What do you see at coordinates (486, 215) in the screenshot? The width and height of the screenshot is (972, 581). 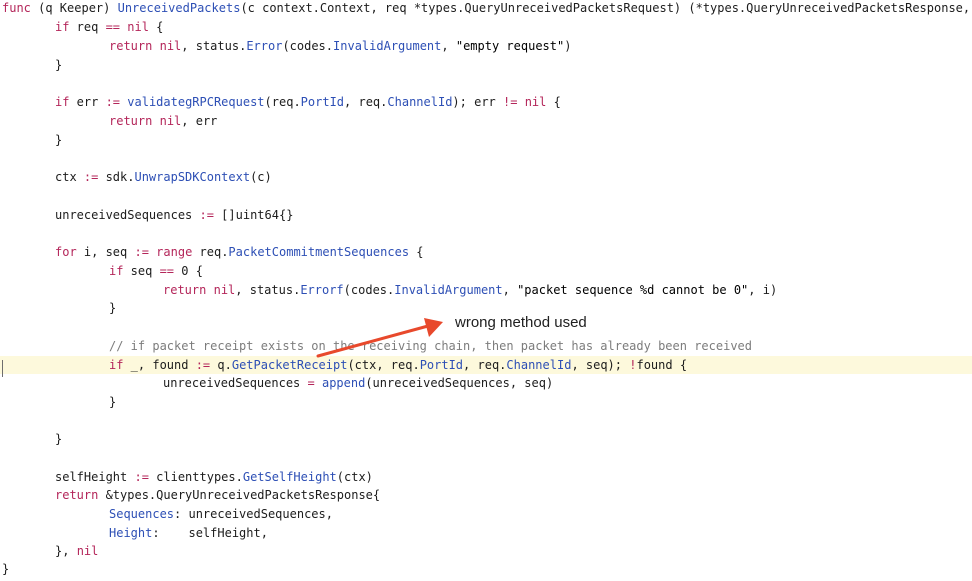 I see `code-line: unreceivedSequences := []uint64{}` at bounding box center [486, 215].